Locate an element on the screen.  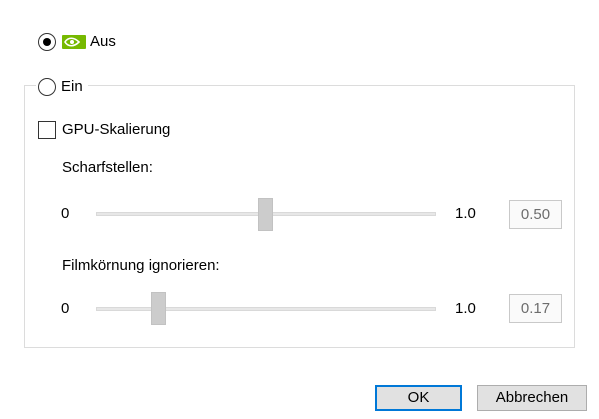
film-grain-value-field: 0.17 is located at coordinates (535, 308).